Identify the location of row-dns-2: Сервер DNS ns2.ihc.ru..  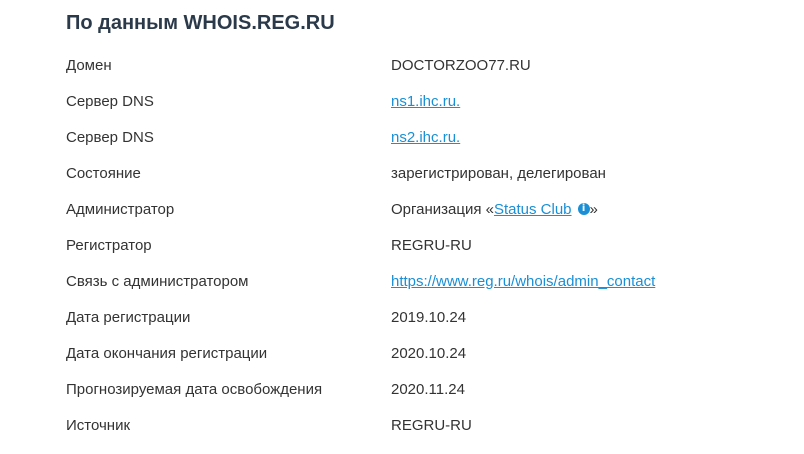
(426, 137).